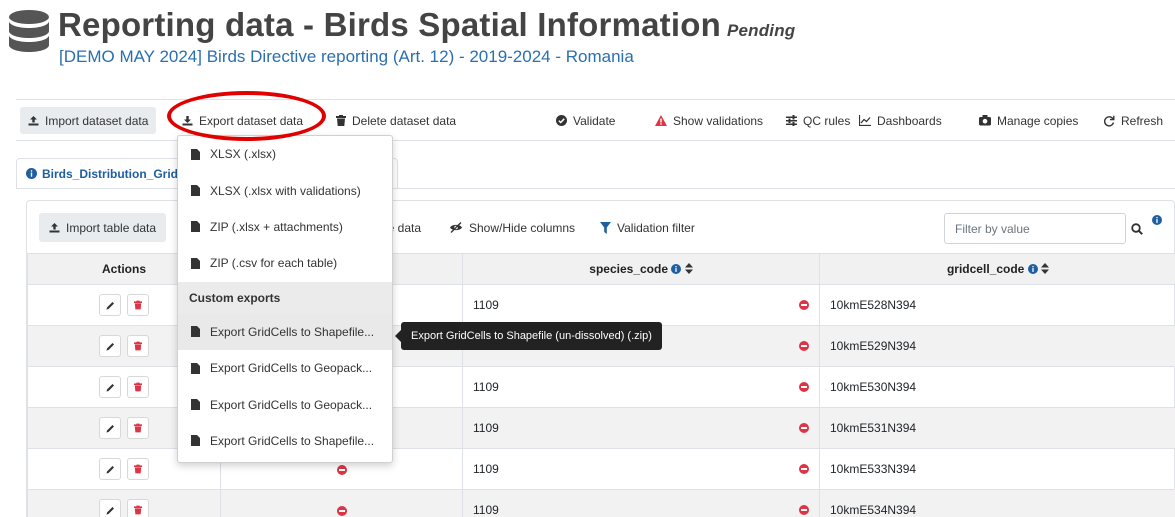 This screenshot has height=517, width=1175. What do you see at coordinates (111, 227) in the screenshot?
I see `import-table-label: Import table data` at bounding box center [111, 227].